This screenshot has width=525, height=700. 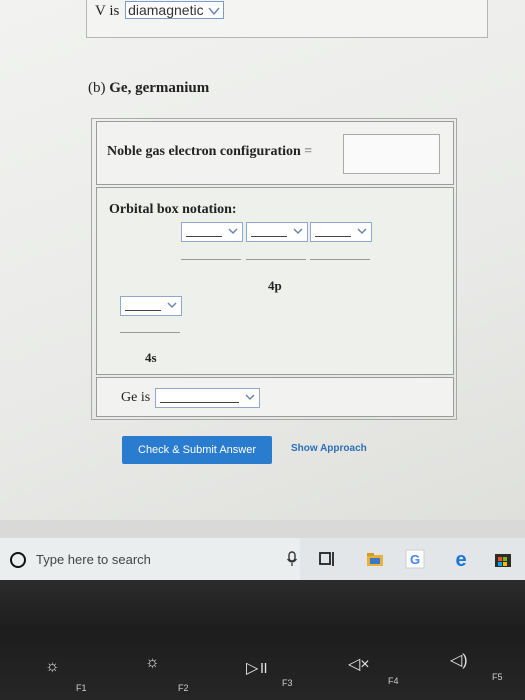 What do you see at coordinates (173, 209) in the screenshot?
I see `orbital-box-label: Orbital box notation:` at bounding box center [173, 209].